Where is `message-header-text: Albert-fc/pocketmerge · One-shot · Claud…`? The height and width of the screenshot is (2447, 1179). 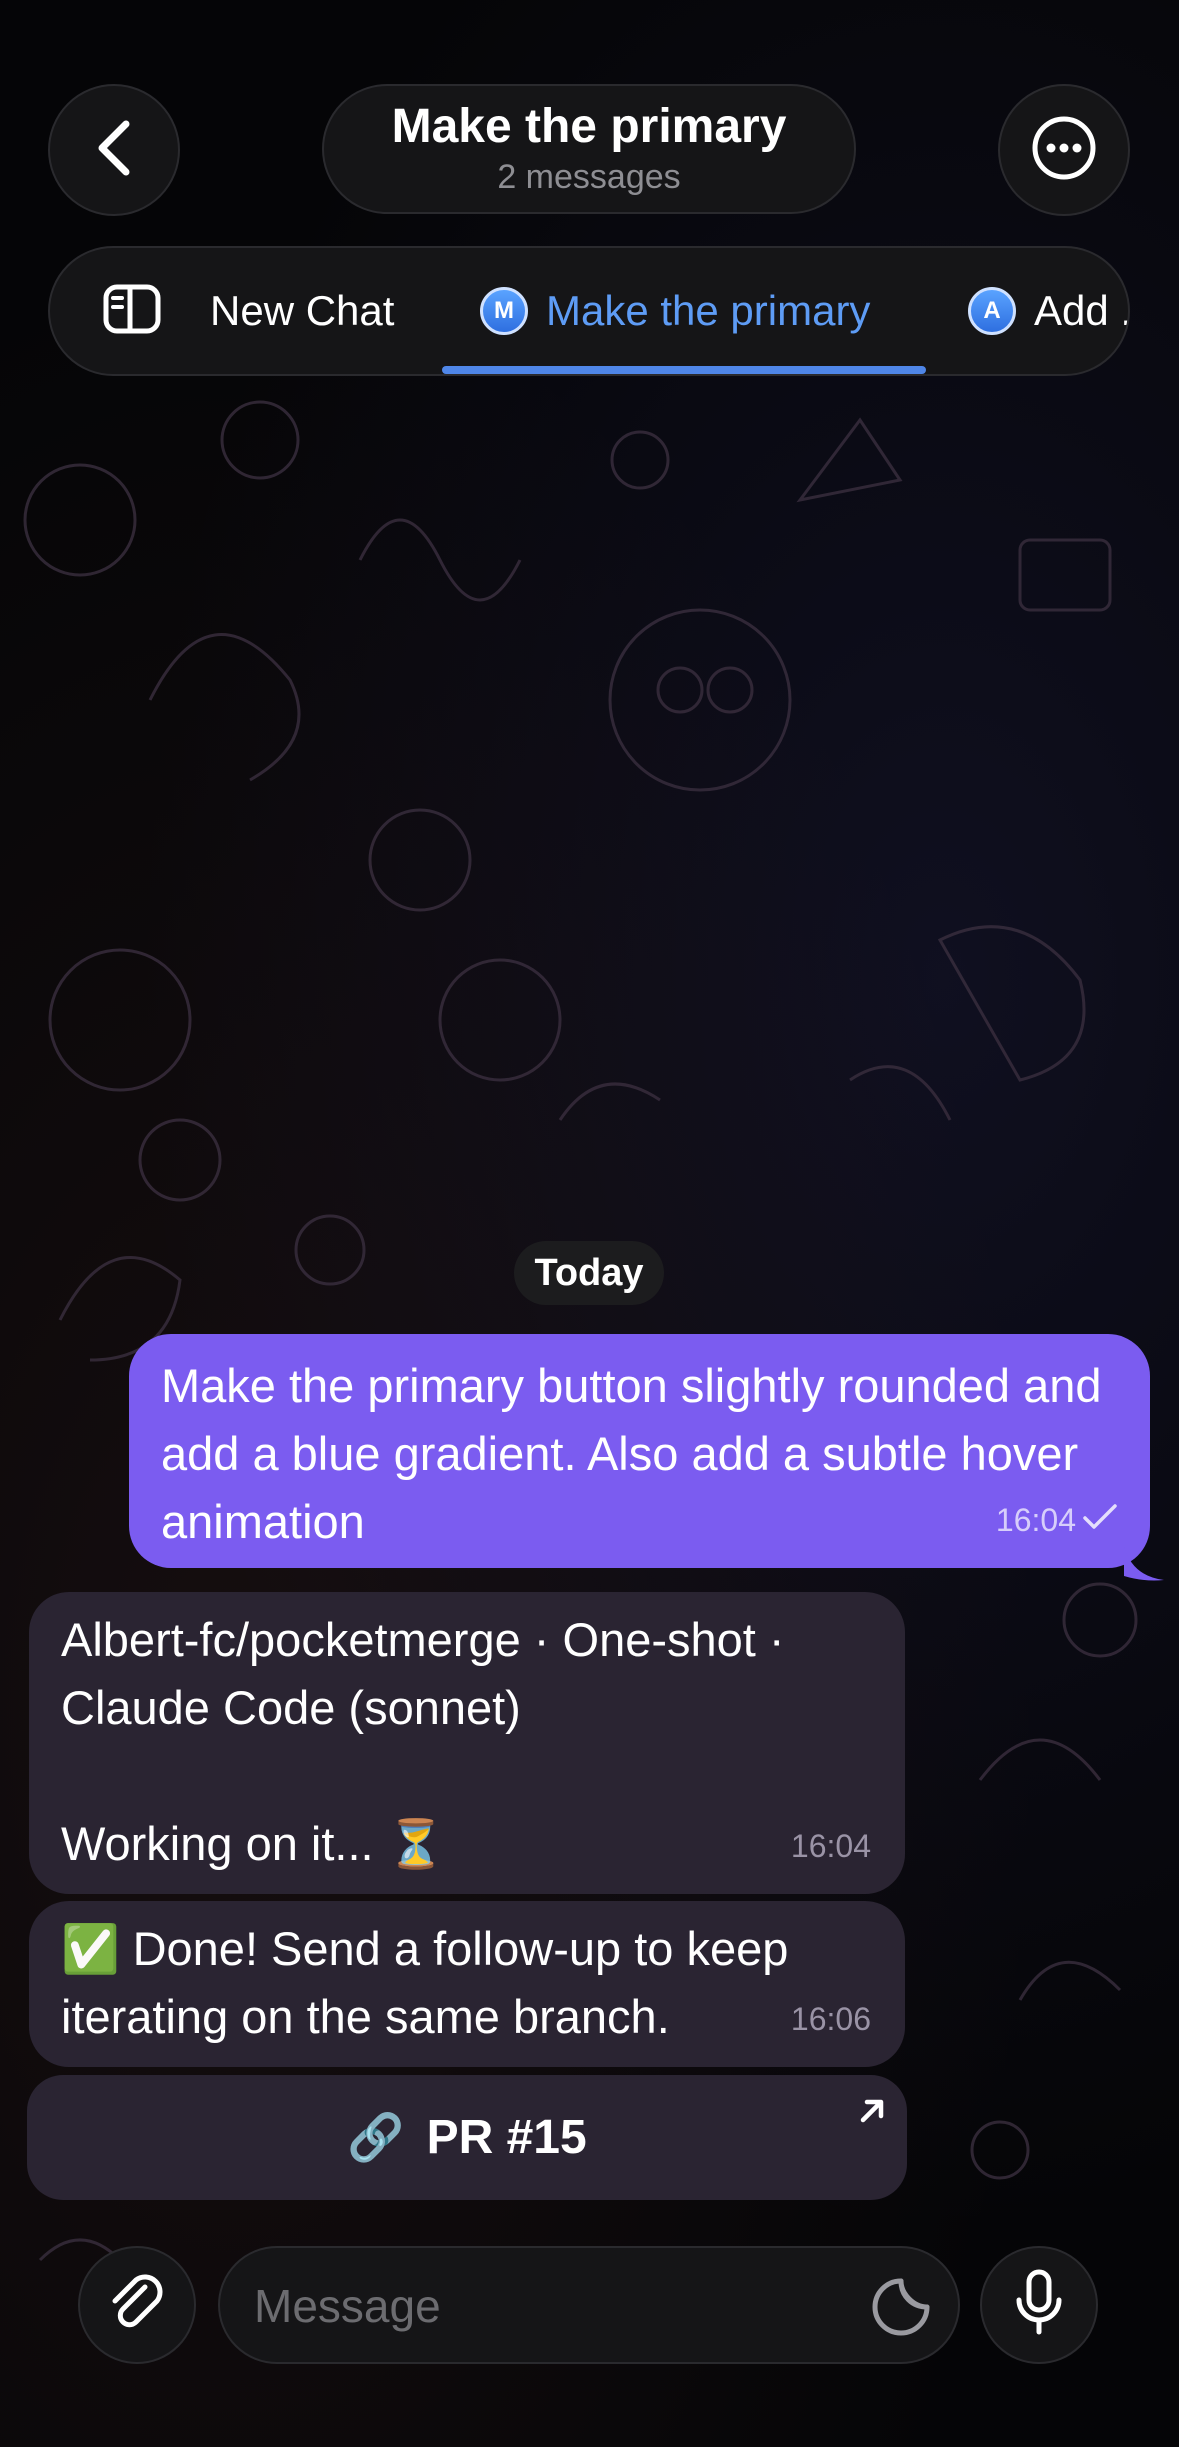
message-header-text: Albert-fc/pocketmerge · One-shot · Claud… is located at coordinates (423, 1673).